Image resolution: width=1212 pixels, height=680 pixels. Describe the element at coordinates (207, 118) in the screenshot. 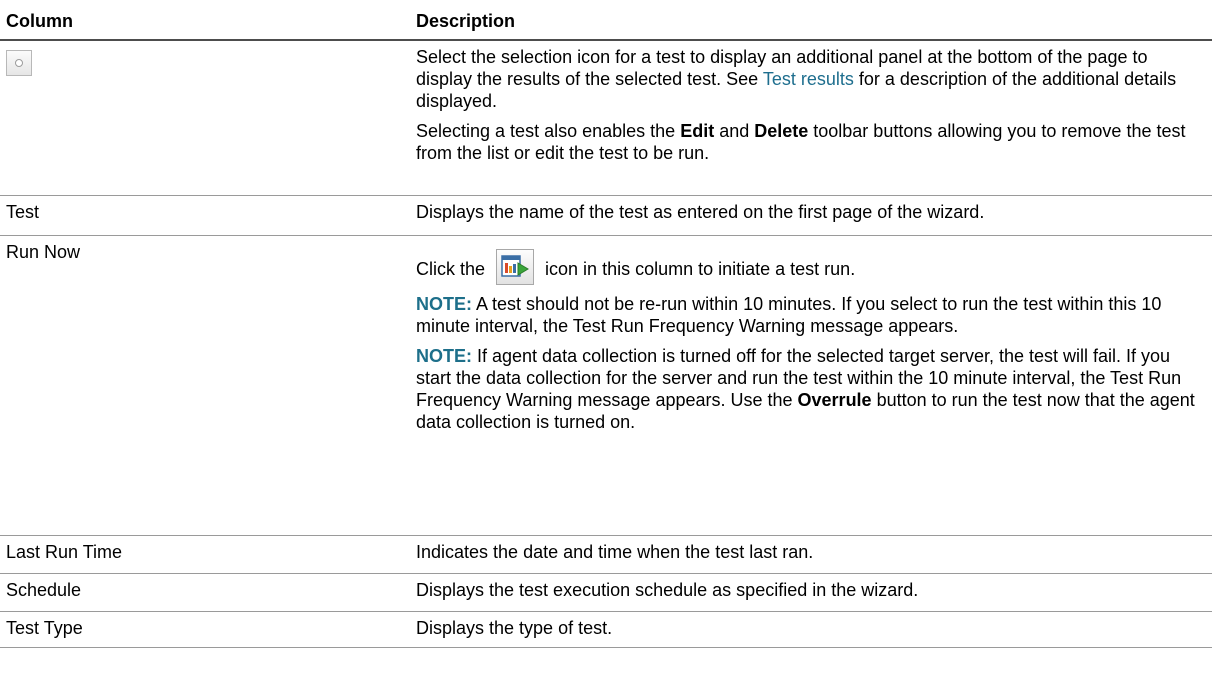

I see `row-name-cell` at that location.